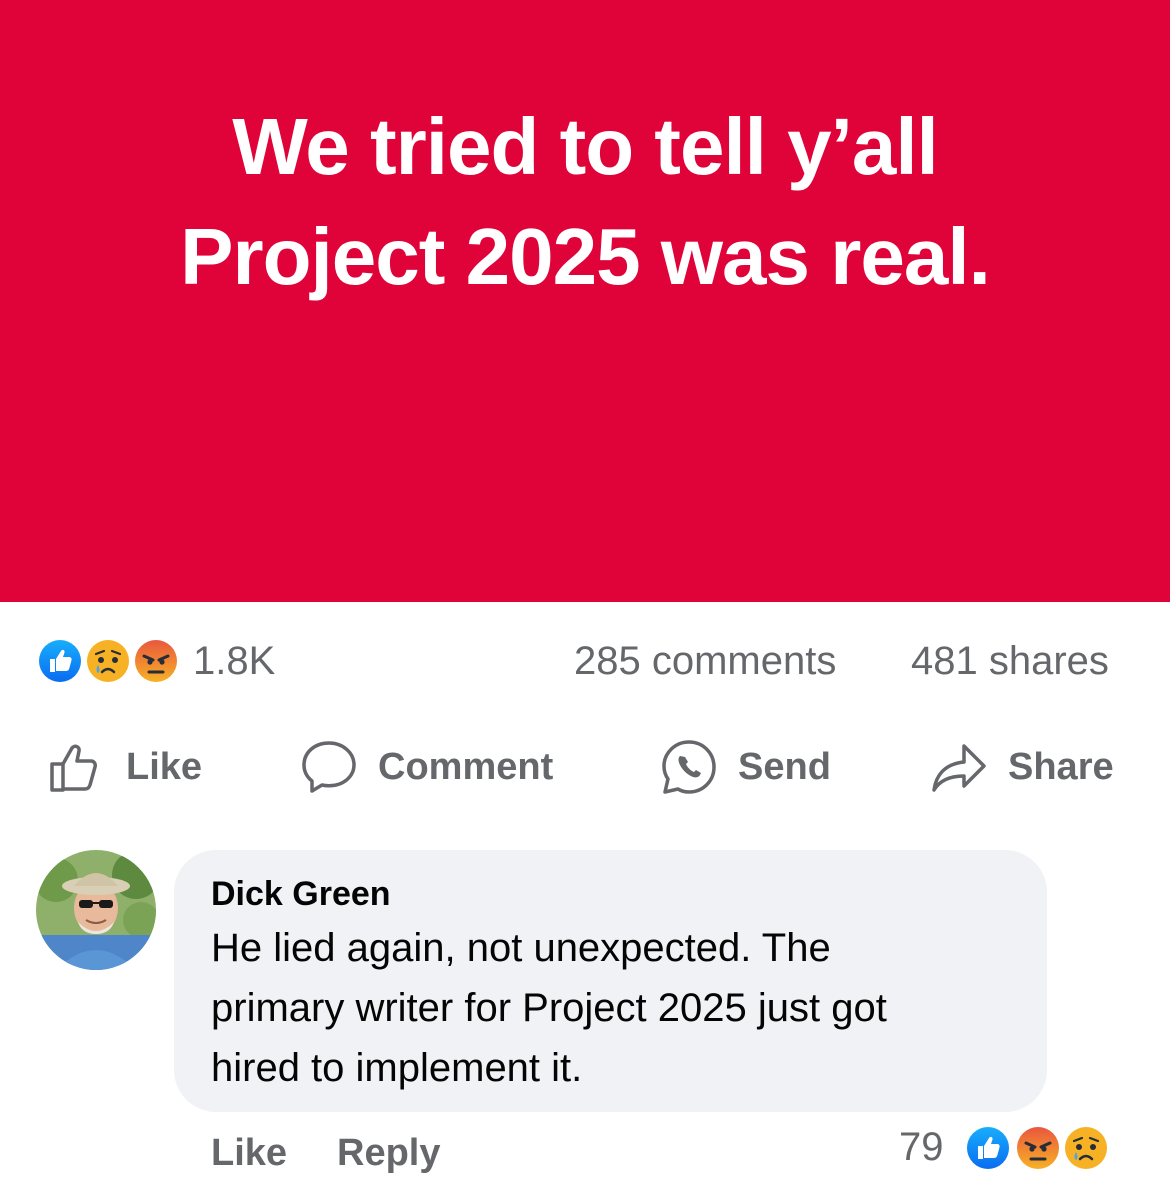 This screenshot has height=1195, width=1170. What do you see at coordinates (585, 146) in the screenshot?
I see `banner-line-1: We tried to tell y’all` at bounding box center [585, 146].